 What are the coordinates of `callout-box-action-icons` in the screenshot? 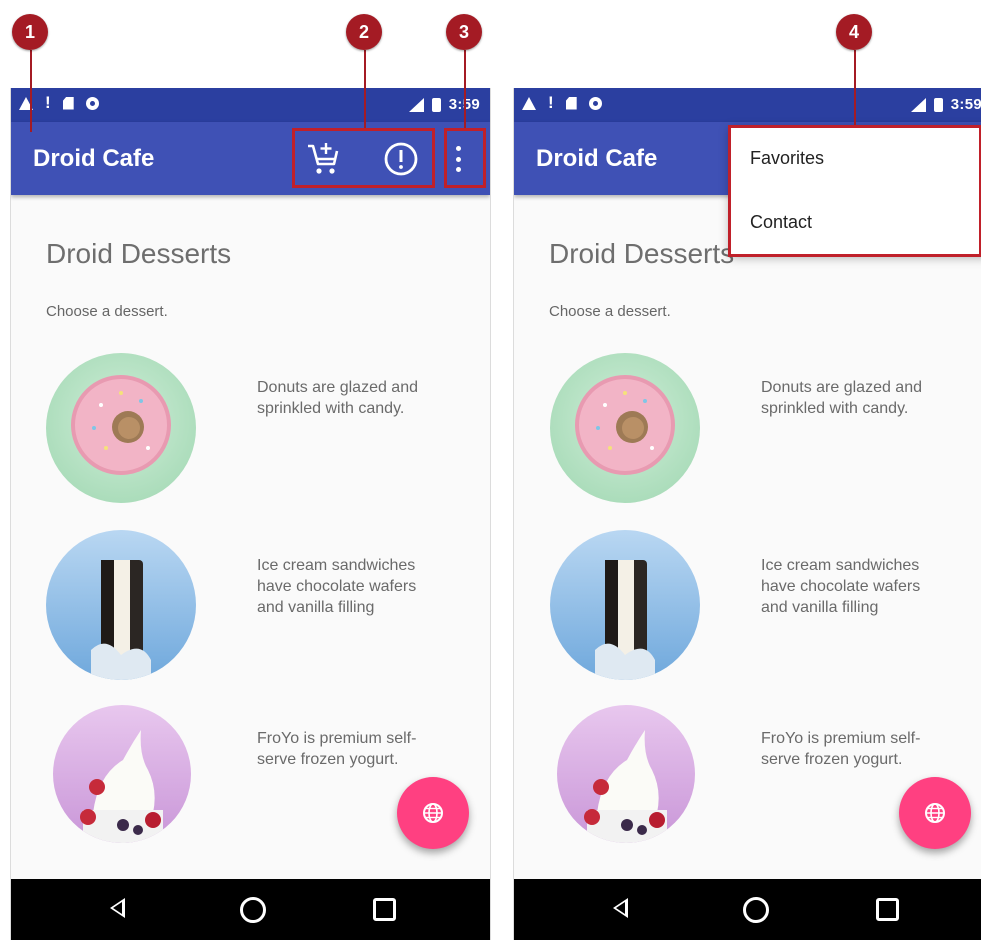 It's located at (363, 158).